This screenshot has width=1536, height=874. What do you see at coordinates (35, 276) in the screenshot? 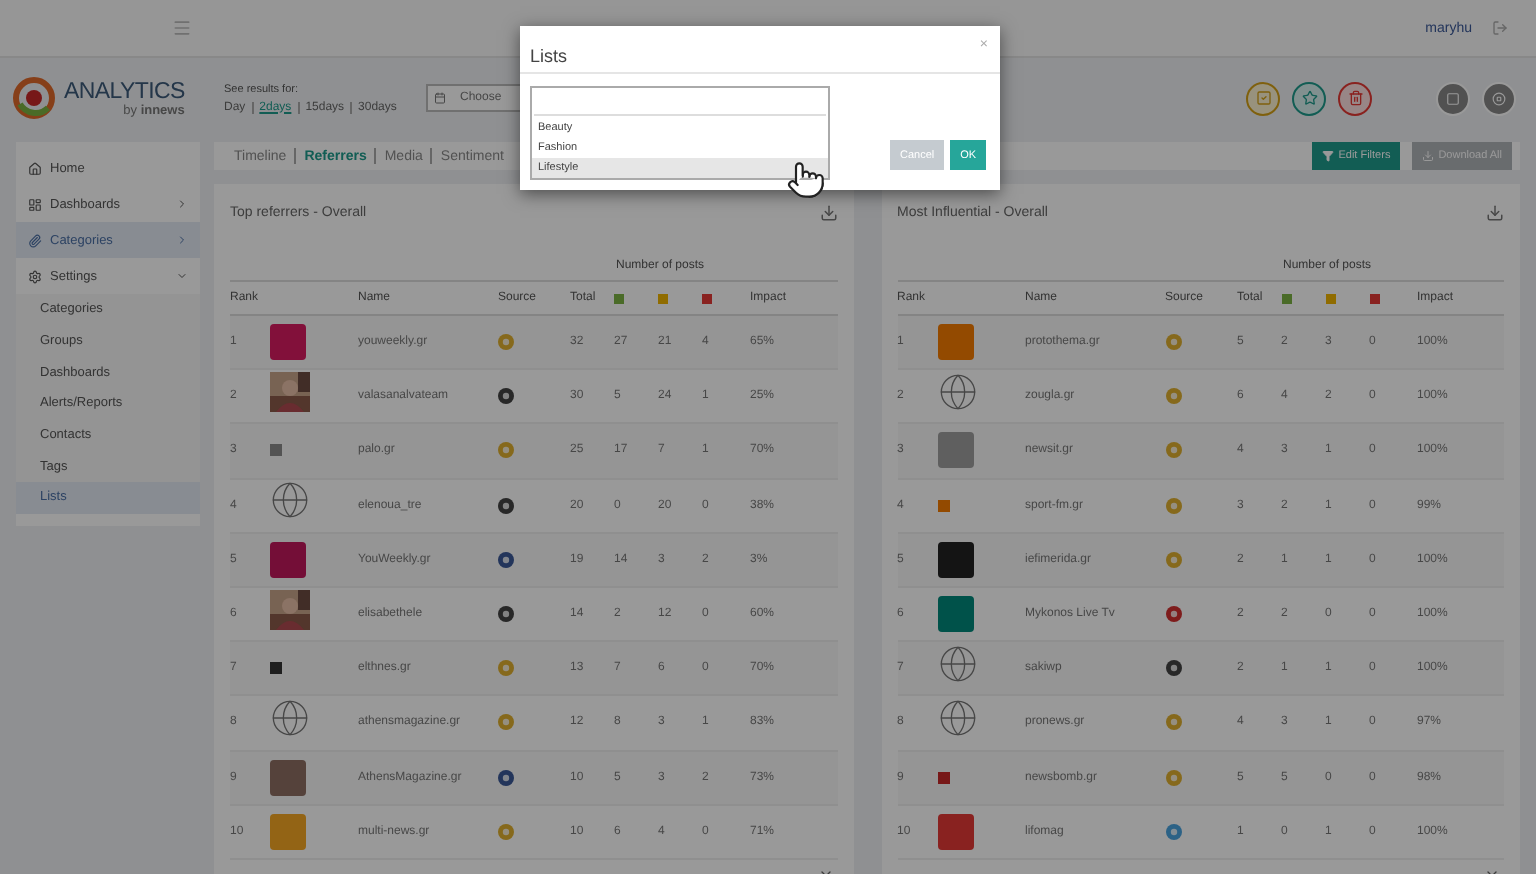
I see `settings-icon` at bounding box center [35, 276].